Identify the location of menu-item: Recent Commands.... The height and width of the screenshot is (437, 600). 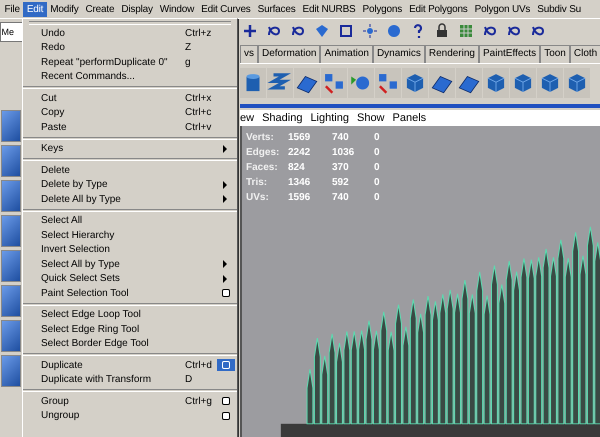
(113, 76).